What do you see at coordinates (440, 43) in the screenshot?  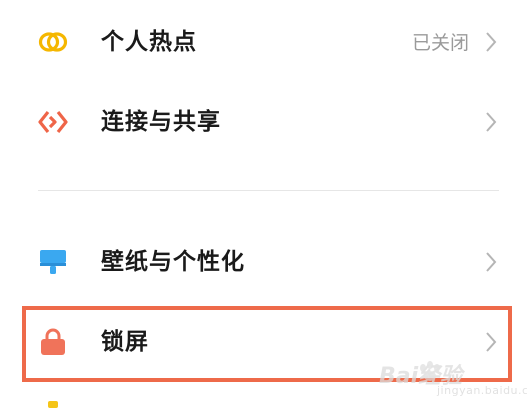 I see `status-text: 已关闭` at bounding box center [440, 43].